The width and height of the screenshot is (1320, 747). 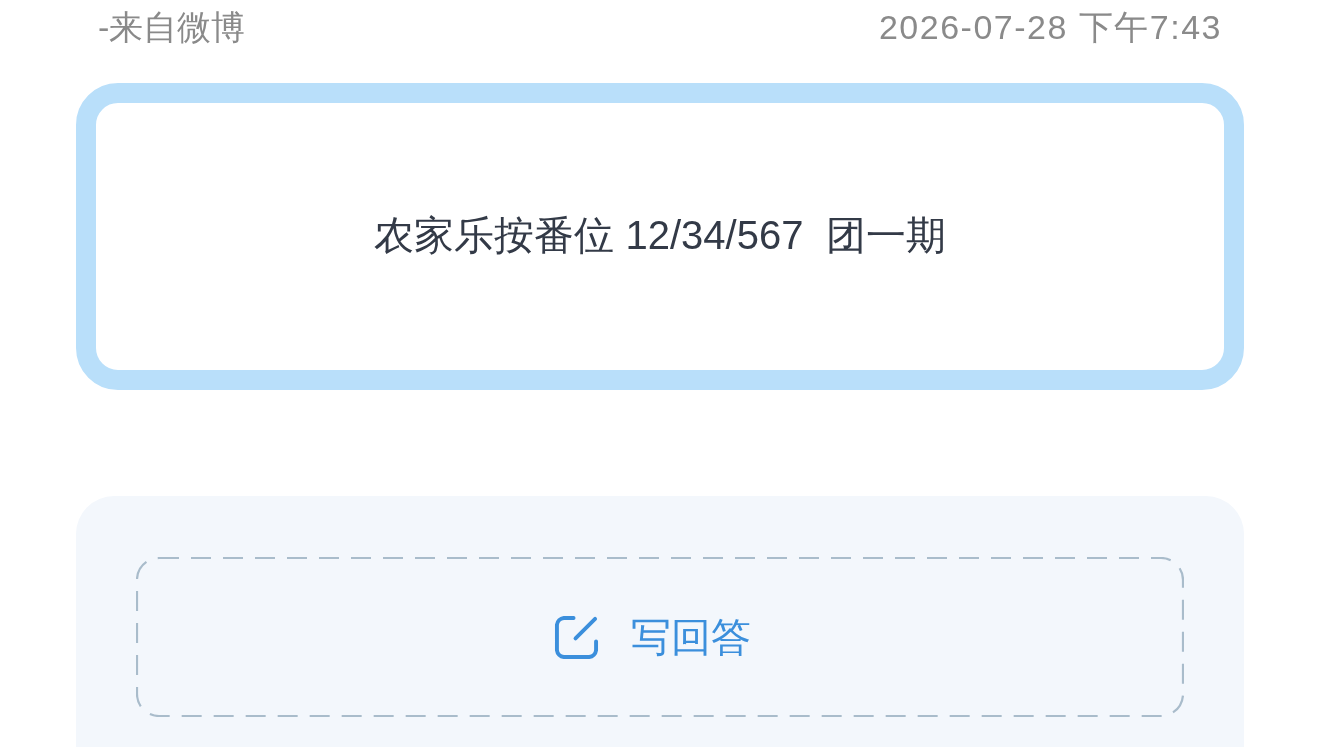 What do you see at coordinates (1050, 27) in the screenshot?
I see `post-time: 2026-07-28 下午7:43` at bounding box center [1050, 27].